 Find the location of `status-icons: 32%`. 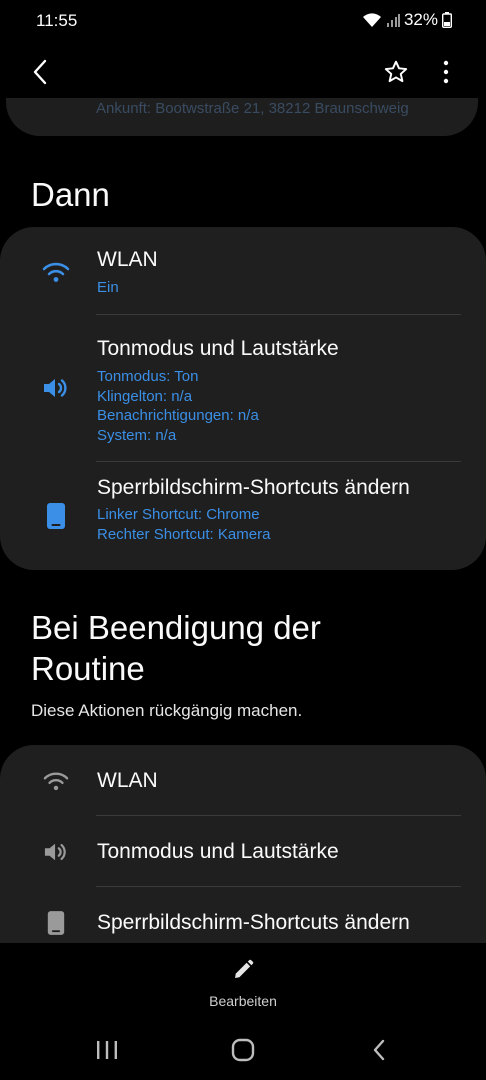

status-icons: 32% is located at coordinates (407, 20).